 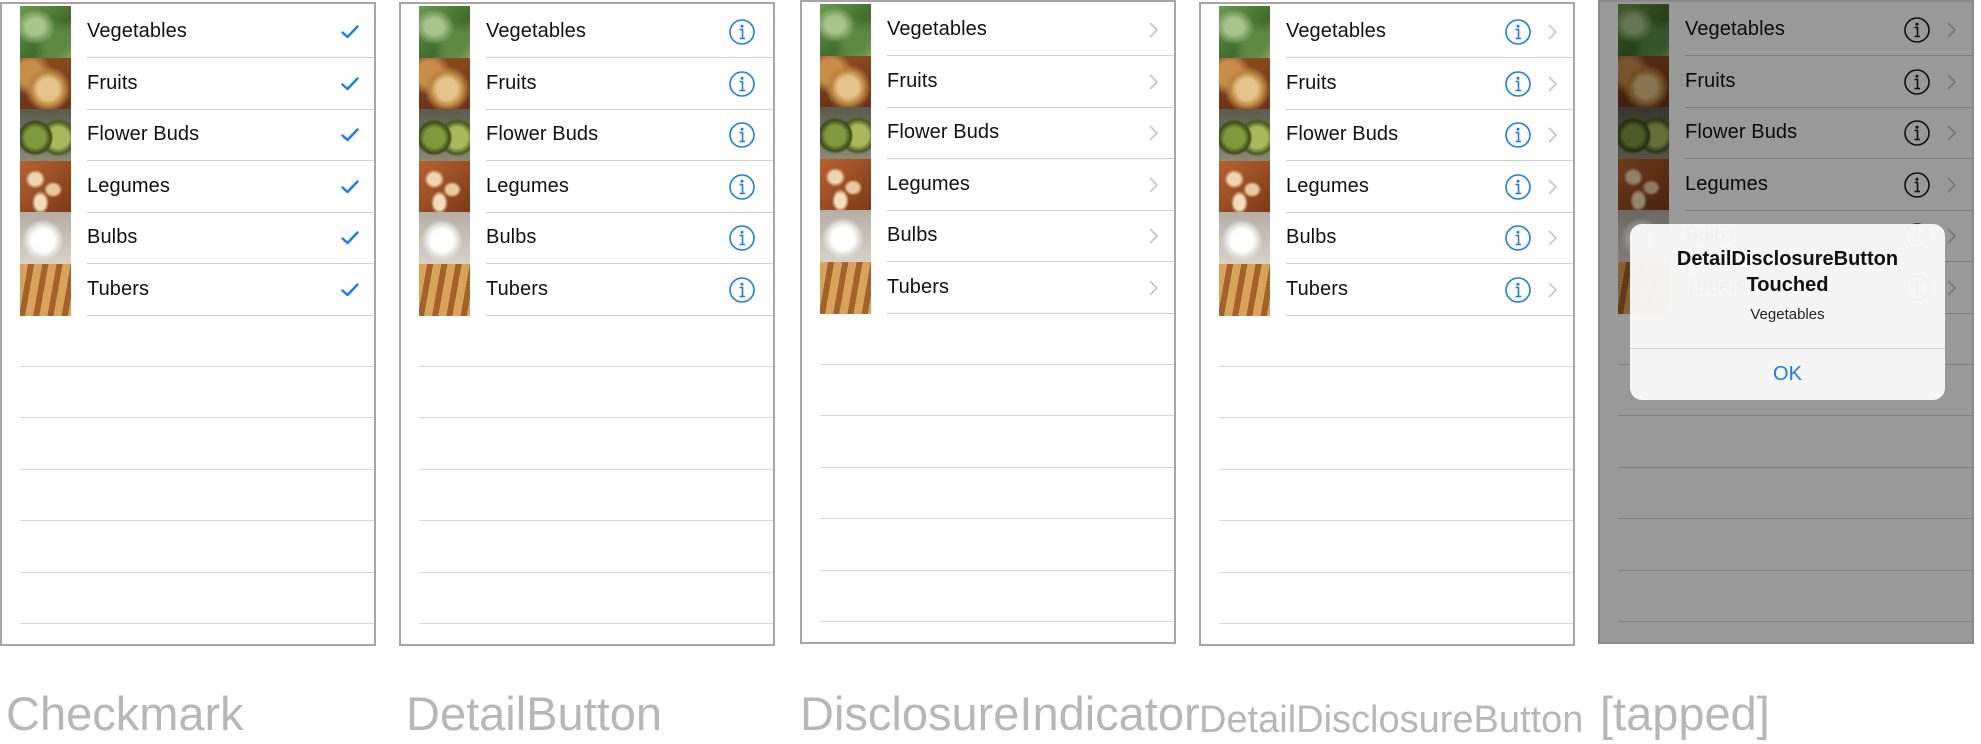 I want to click on panel-caption-checkmark: Checkmark, so click(x=125, y=713).